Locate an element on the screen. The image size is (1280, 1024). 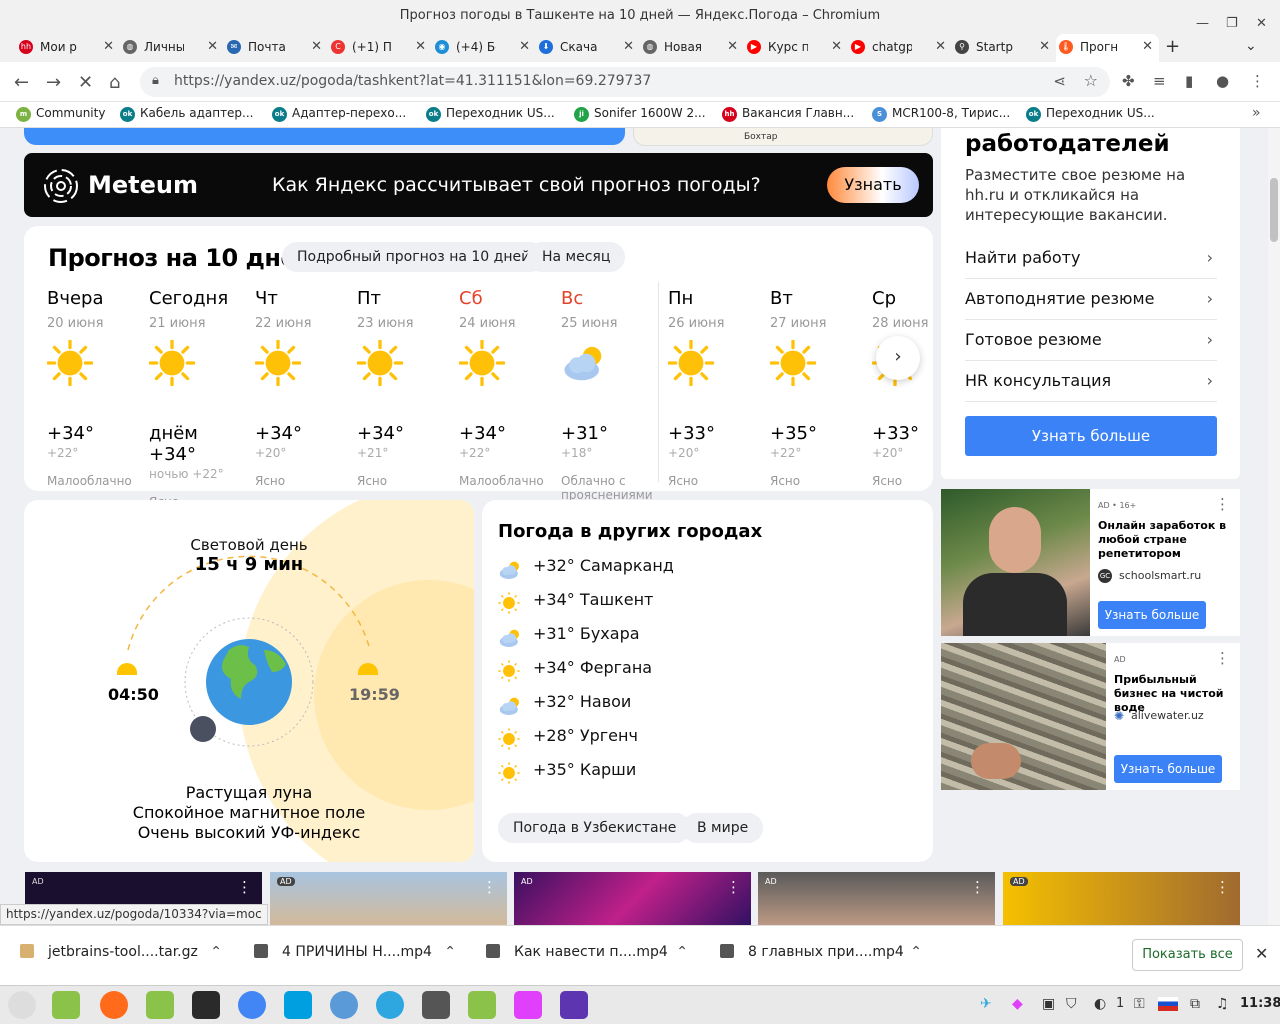
bottom-ad-3: AD ⋮ is located at coordinates (632, 898).